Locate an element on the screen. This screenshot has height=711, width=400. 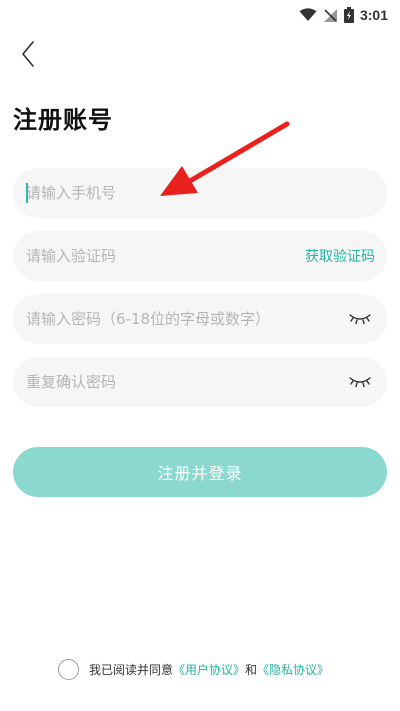
verification-code-field: 获取验证码 is located at coordinates (200, 256).